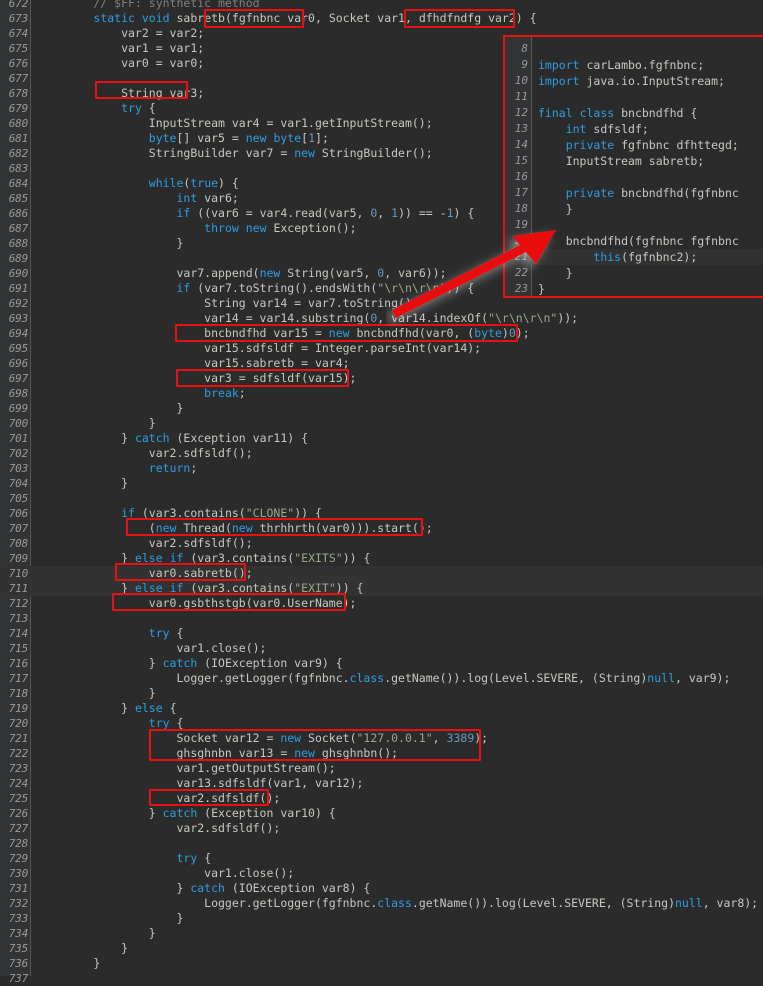 Image resolution: width=763 pixels, height=986 pixels. What do you see at coordinates (18, 903) in the screenshot?
I see `line-number: 732` at bounding box center [18, 903].